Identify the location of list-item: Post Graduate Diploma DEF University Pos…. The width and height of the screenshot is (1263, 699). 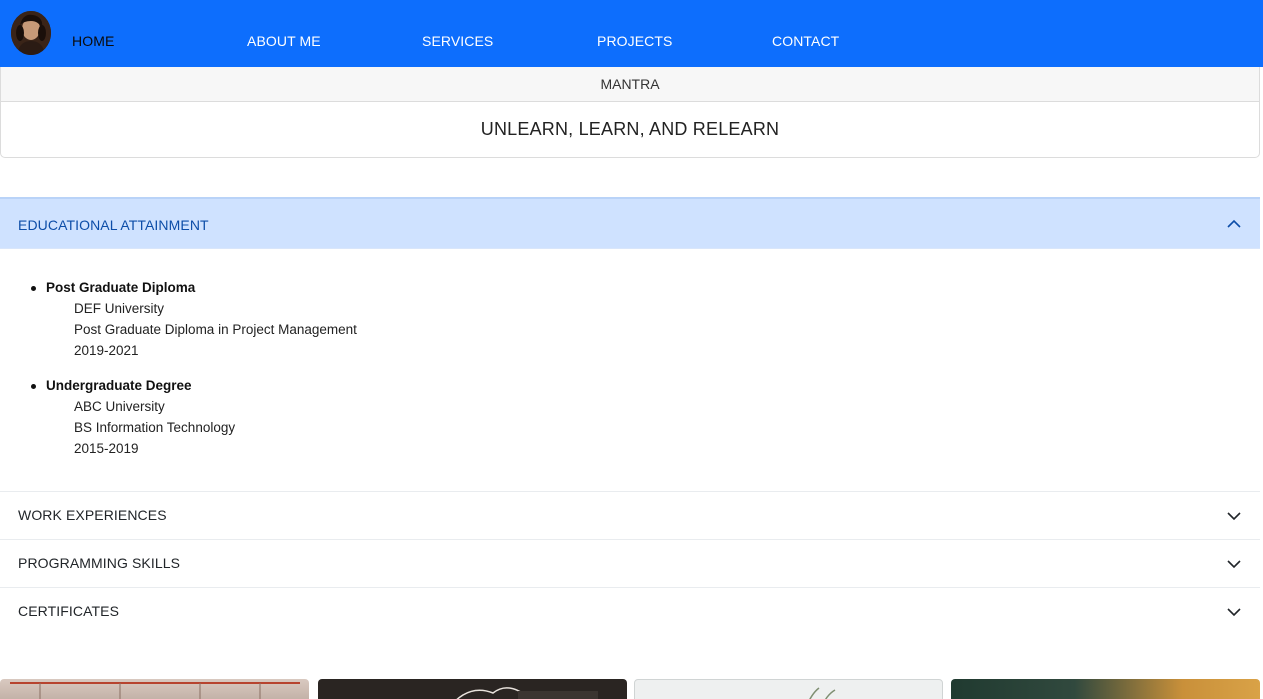
(630, 319).